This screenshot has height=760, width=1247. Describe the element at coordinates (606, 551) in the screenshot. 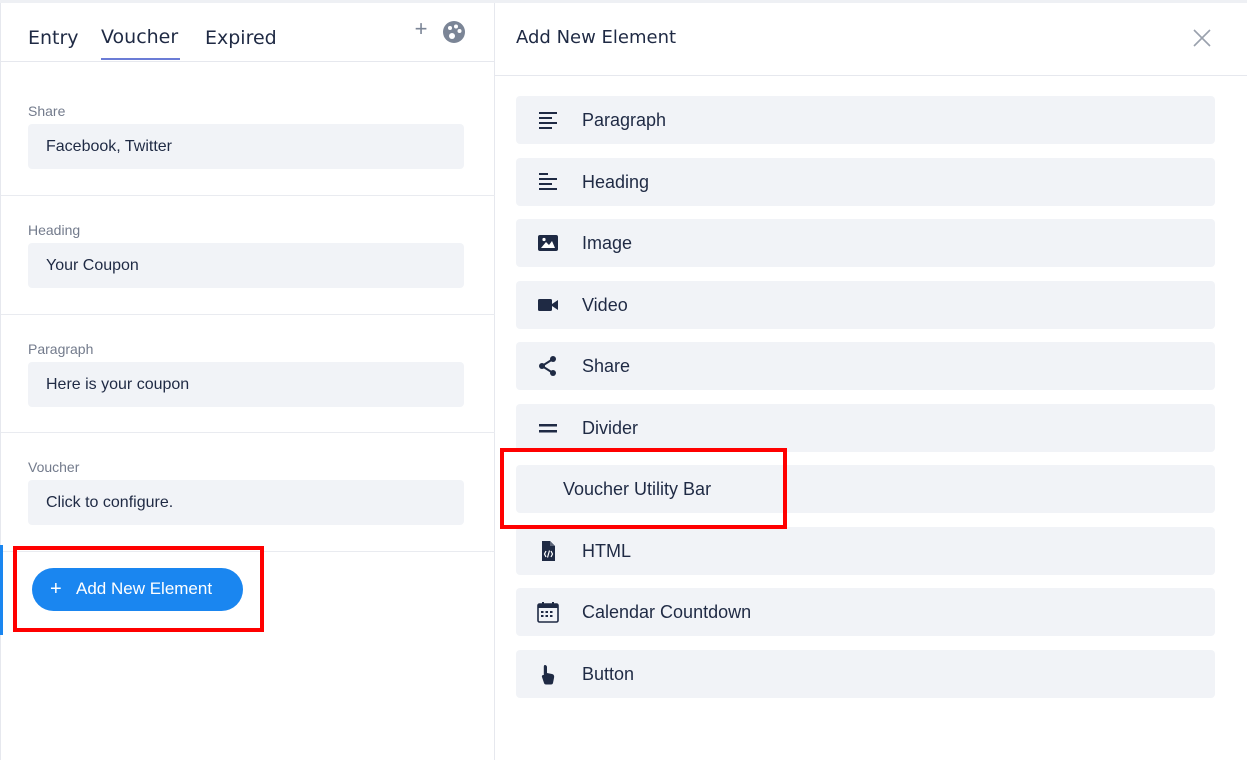

I see `element-label: HTML` at that location.